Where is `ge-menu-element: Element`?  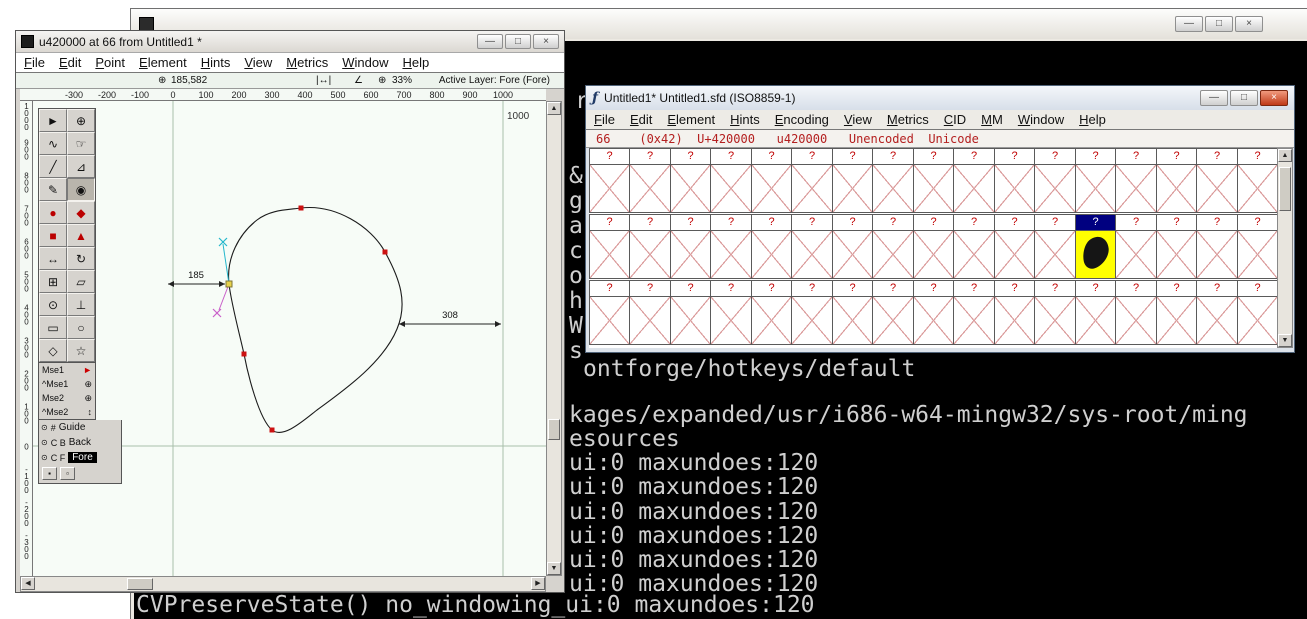 ge-menu-element: Element is located at coordinates (163, 62).